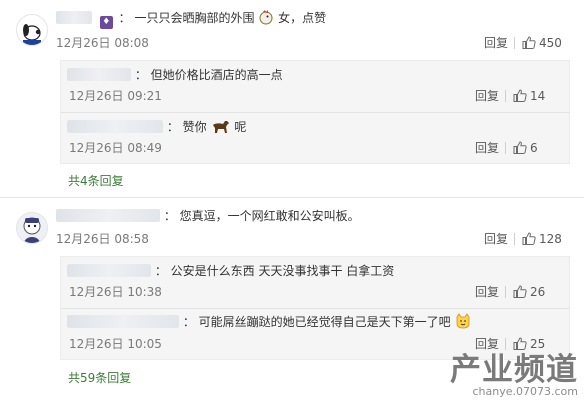 This screenshot has height=402, width=584. Describe the element at coordinates (315, 138) in the screenshot. I see `reply-item: ： 赞你 呢 12月26日 08:49 回复 6` at that location.